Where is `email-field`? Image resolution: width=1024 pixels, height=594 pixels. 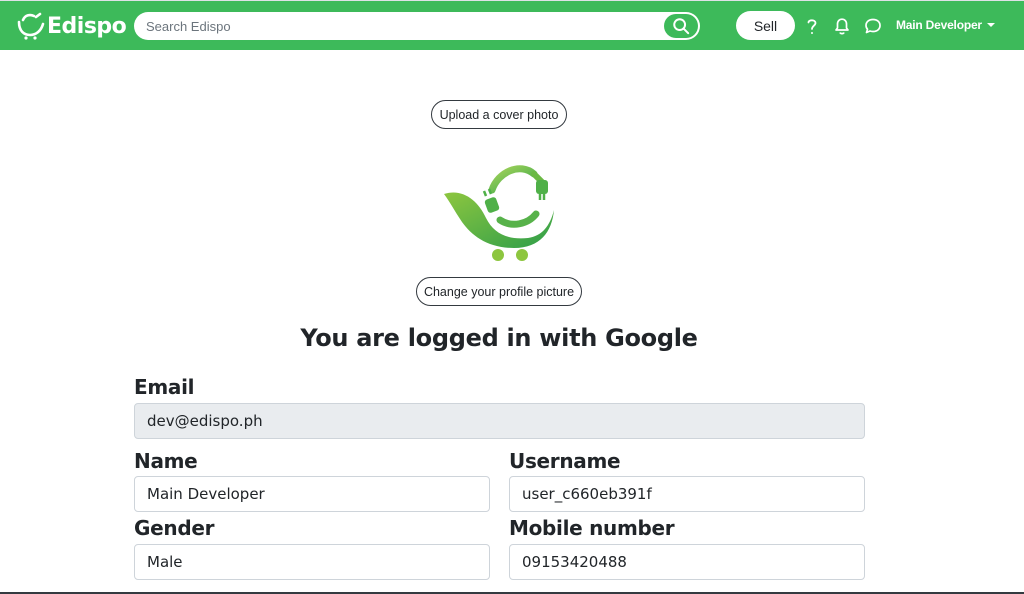 email-field is located at coordinates (499, 421).